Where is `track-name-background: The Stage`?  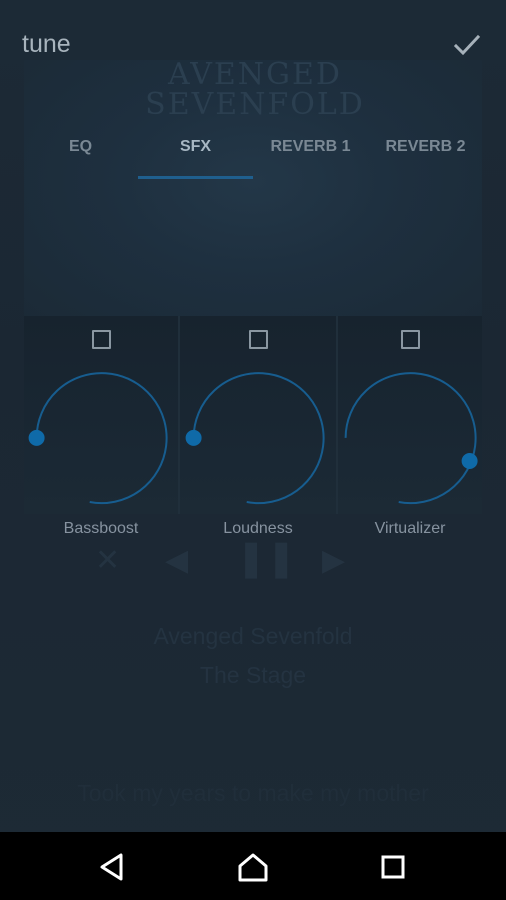 track-name-background: The Stage is located at coordinates (253, 675).